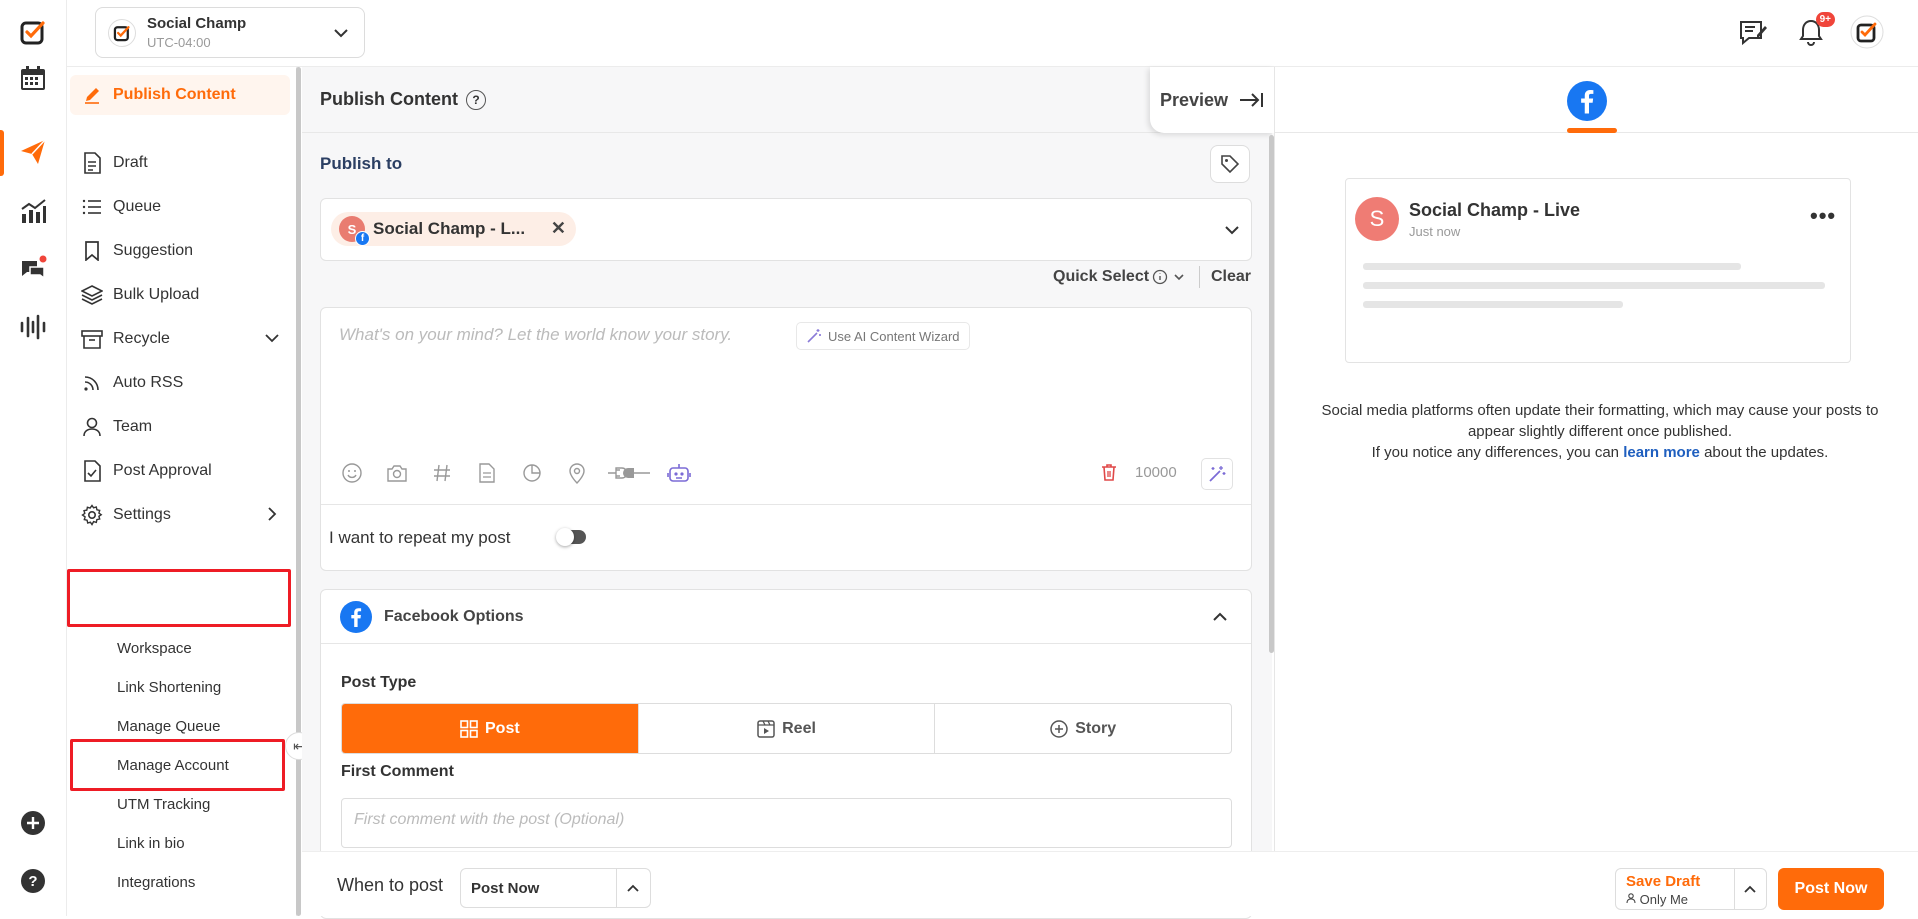  What do you see at coordinates (571, 537) in the screenshot?
I see `repeat-post-toggle` at bounding box center [571, 537].